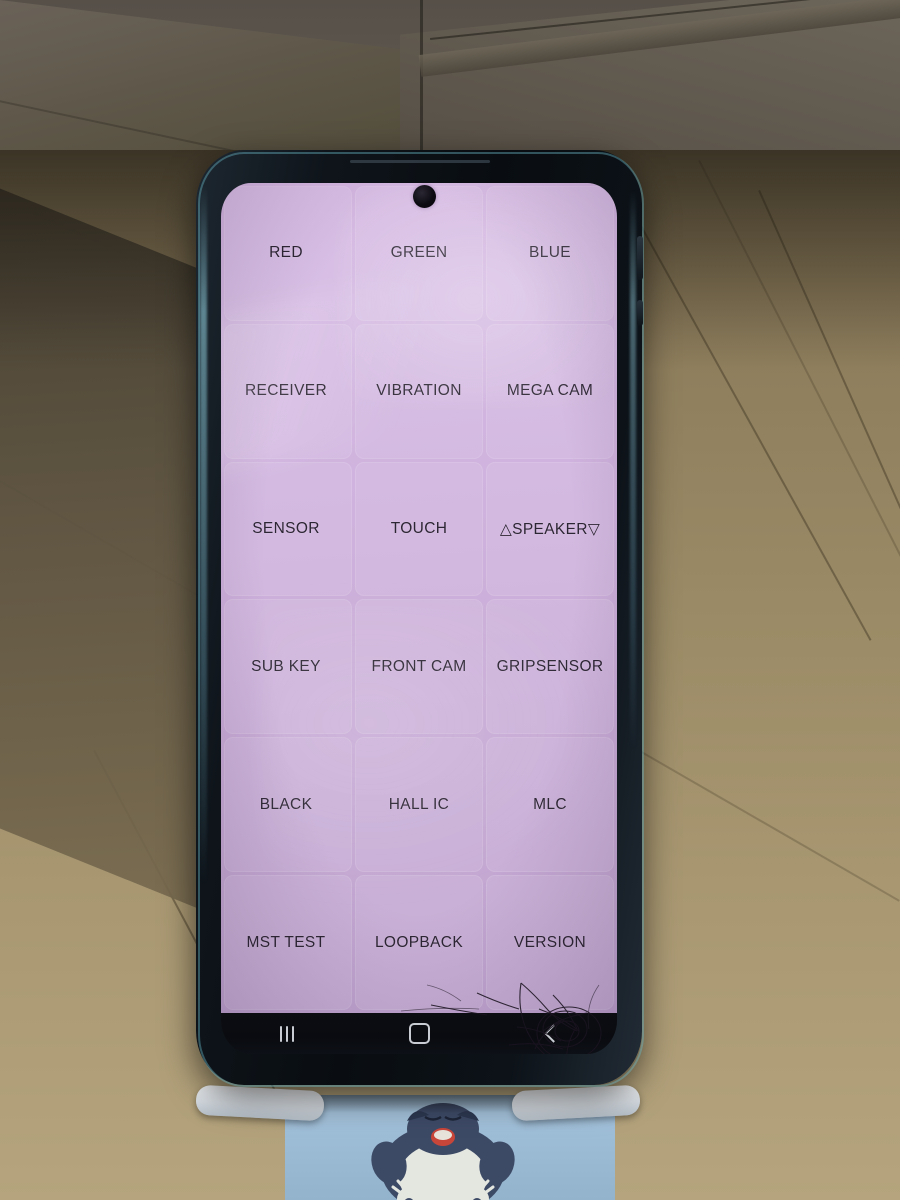  I want to click on test-button-label: GRIPSENSOR, so click(550, 666).